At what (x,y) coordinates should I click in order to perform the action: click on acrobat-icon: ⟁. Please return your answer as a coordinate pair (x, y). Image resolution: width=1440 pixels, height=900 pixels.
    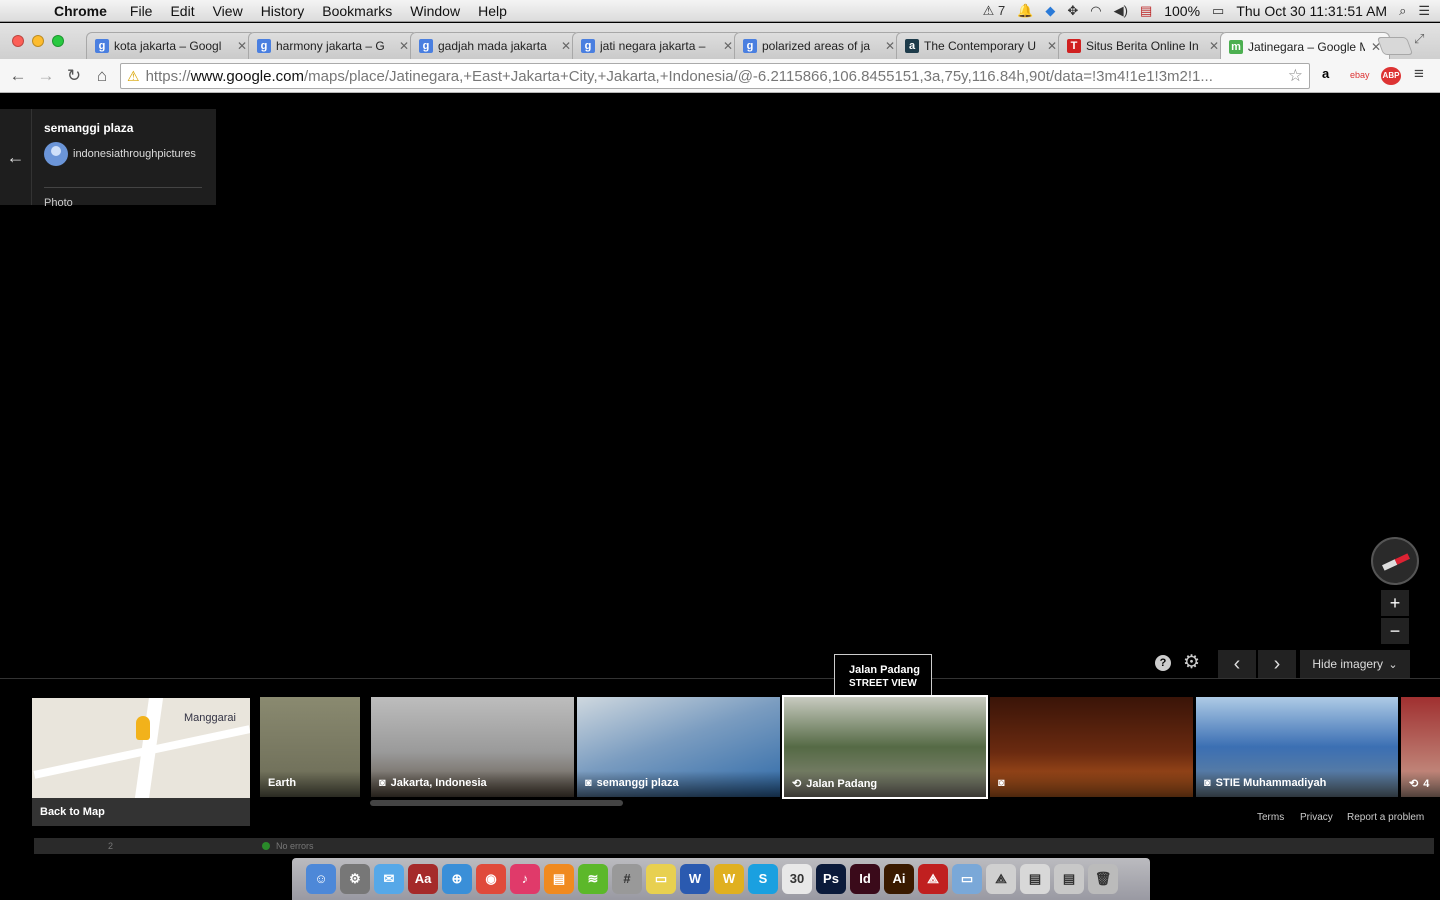
    Looking at the image, I should click on (933, 879).